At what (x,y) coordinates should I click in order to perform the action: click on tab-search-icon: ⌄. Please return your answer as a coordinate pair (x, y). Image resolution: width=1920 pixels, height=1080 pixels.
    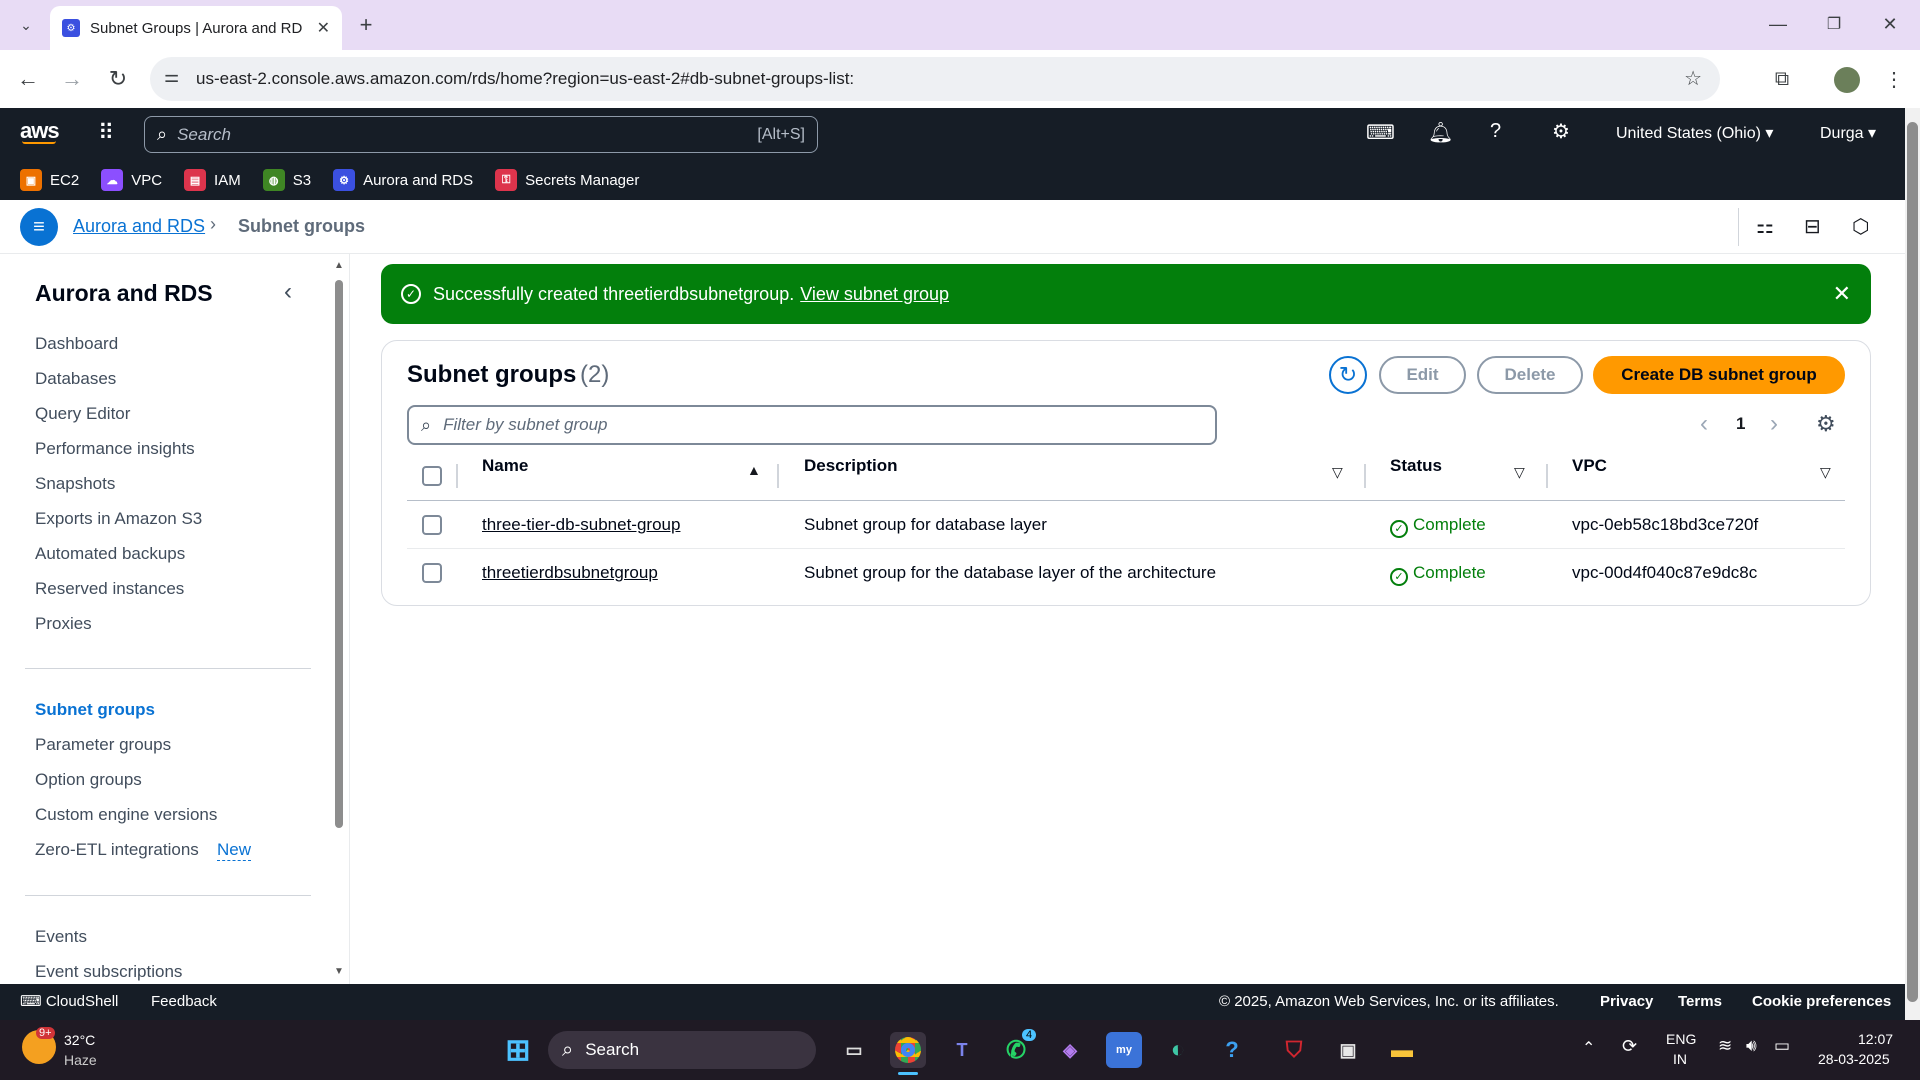
    Looking at the image, I should click on (26, 25).